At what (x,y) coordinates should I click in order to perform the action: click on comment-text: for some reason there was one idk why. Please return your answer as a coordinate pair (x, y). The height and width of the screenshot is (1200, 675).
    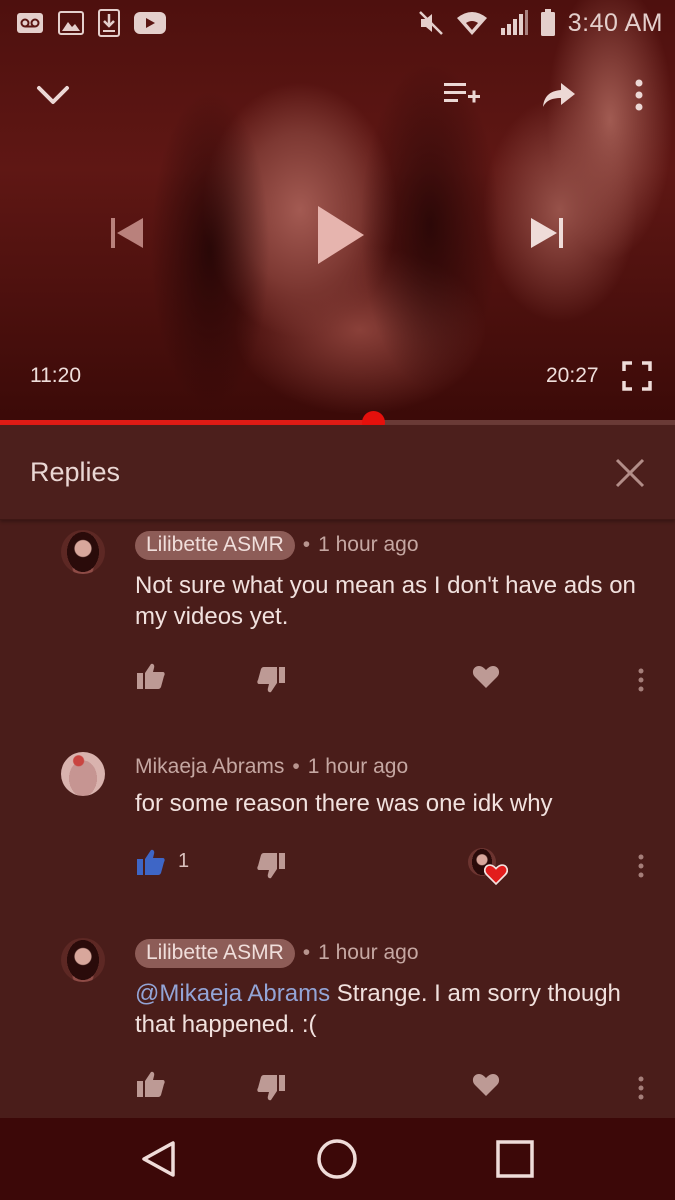
    Looking at the image, I should click on (344, 803).